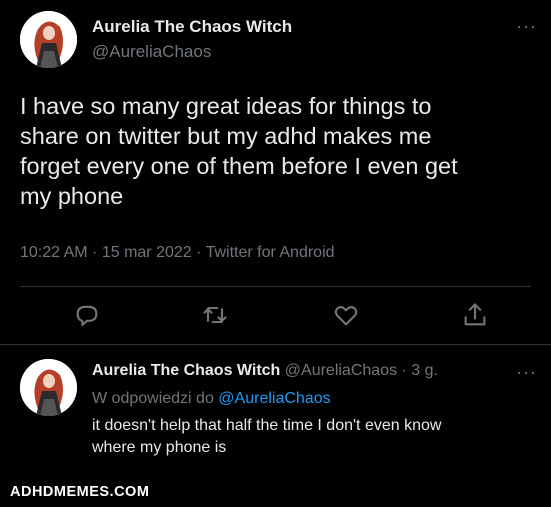  I want to click on share-icon, so click(475, 315).